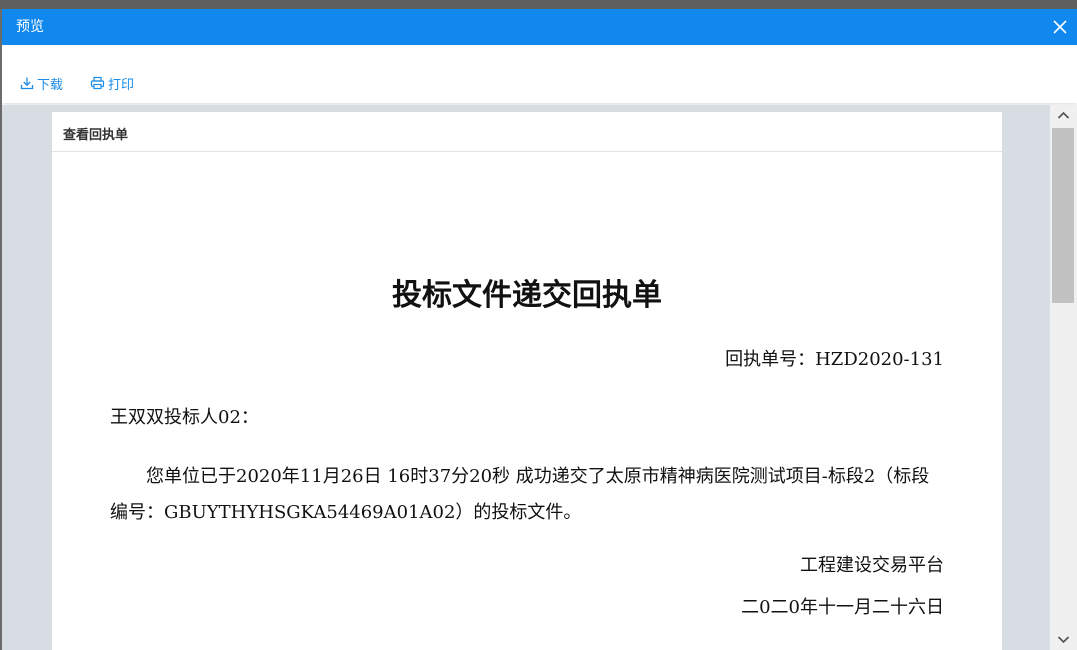 The height and width of the screenshot is (650, 1077). I want to click on download-icon, so click(27, 83).